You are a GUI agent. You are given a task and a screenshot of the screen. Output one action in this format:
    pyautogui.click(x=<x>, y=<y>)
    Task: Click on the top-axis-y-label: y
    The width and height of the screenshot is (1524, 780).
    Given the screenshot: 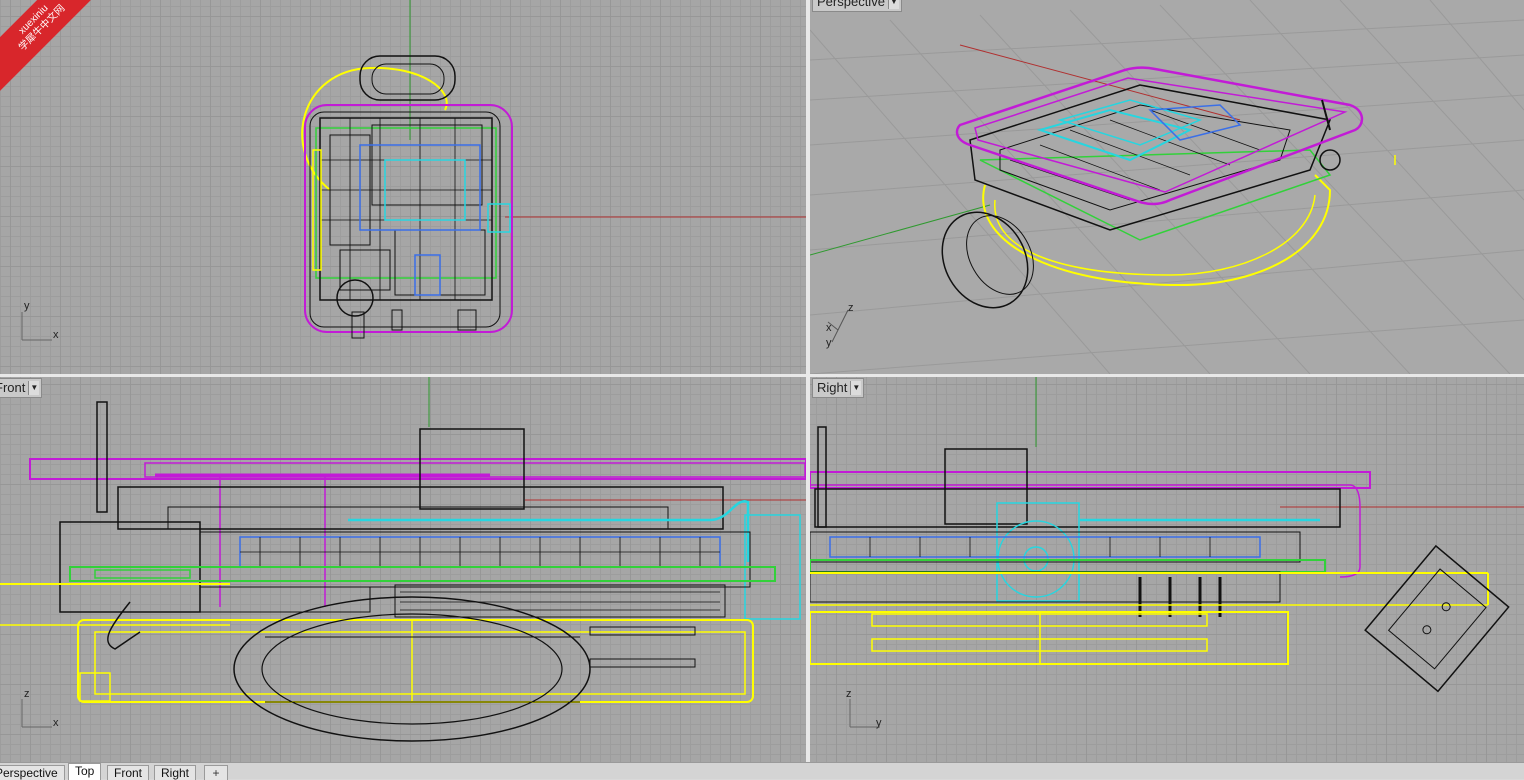 What is the action you would take?
    pyautogui.click(x=27, y=306)
    